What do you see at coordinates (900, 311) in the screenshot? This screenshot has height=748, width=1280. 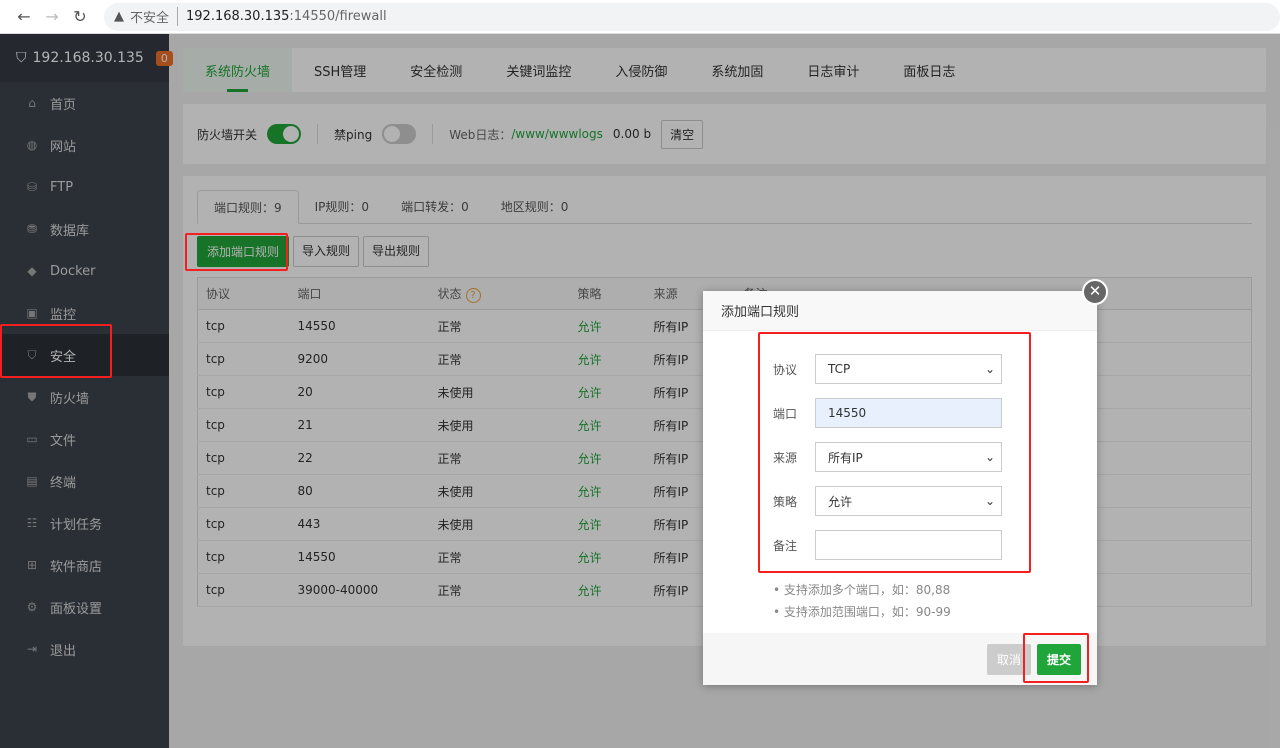 I see `dialog-title: 添加端口规则` at bounding box center [900, 311].